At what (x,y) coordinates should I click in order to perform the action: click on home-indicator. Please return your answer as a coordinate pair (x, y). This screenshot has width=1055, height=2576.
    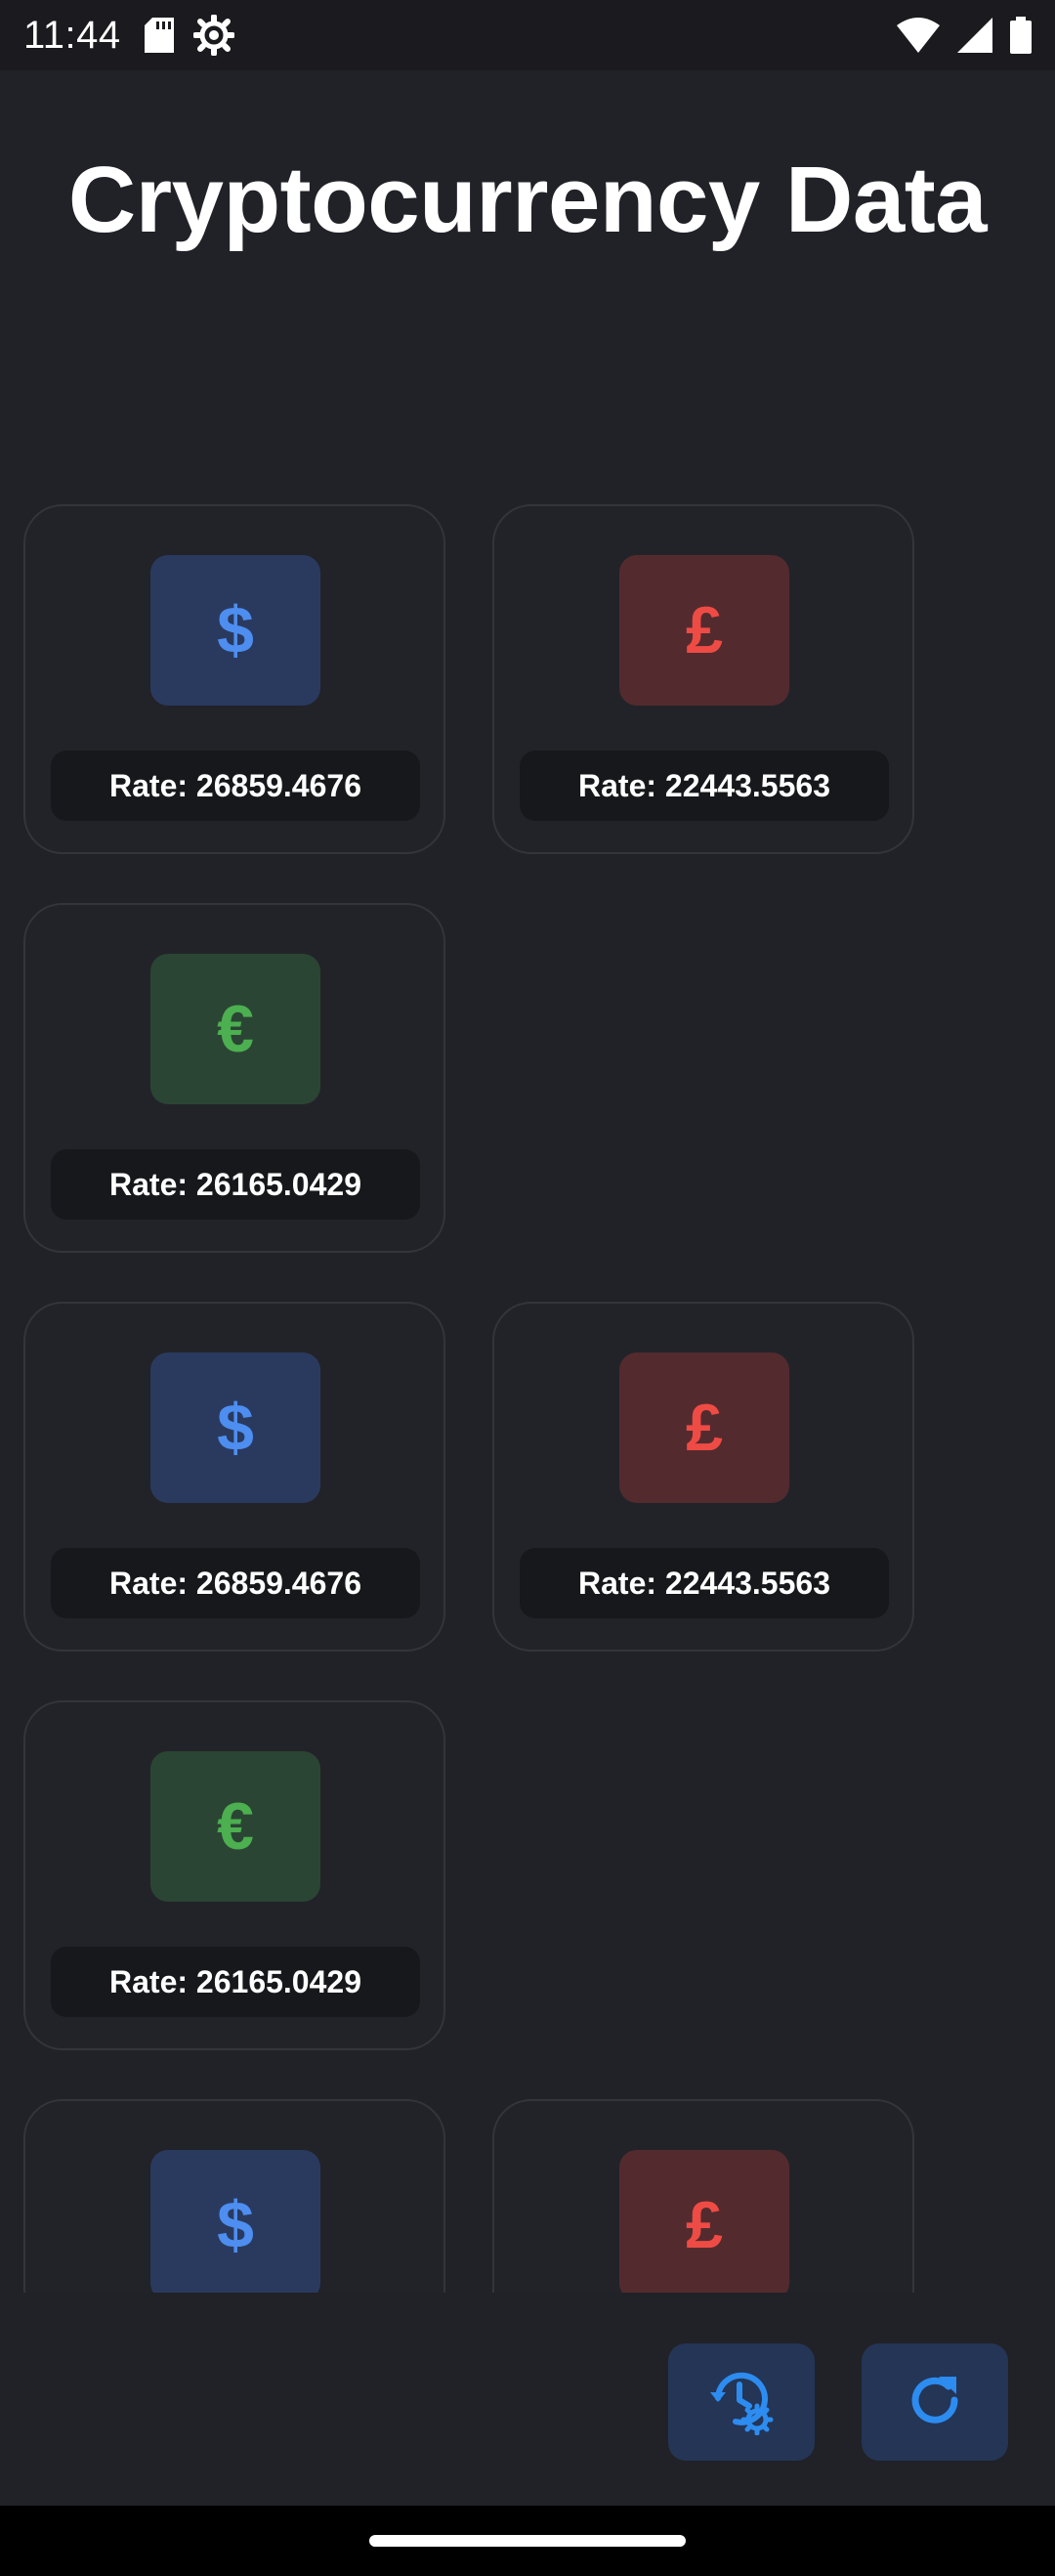
    Looking at the image, I should click on (527, 2541).